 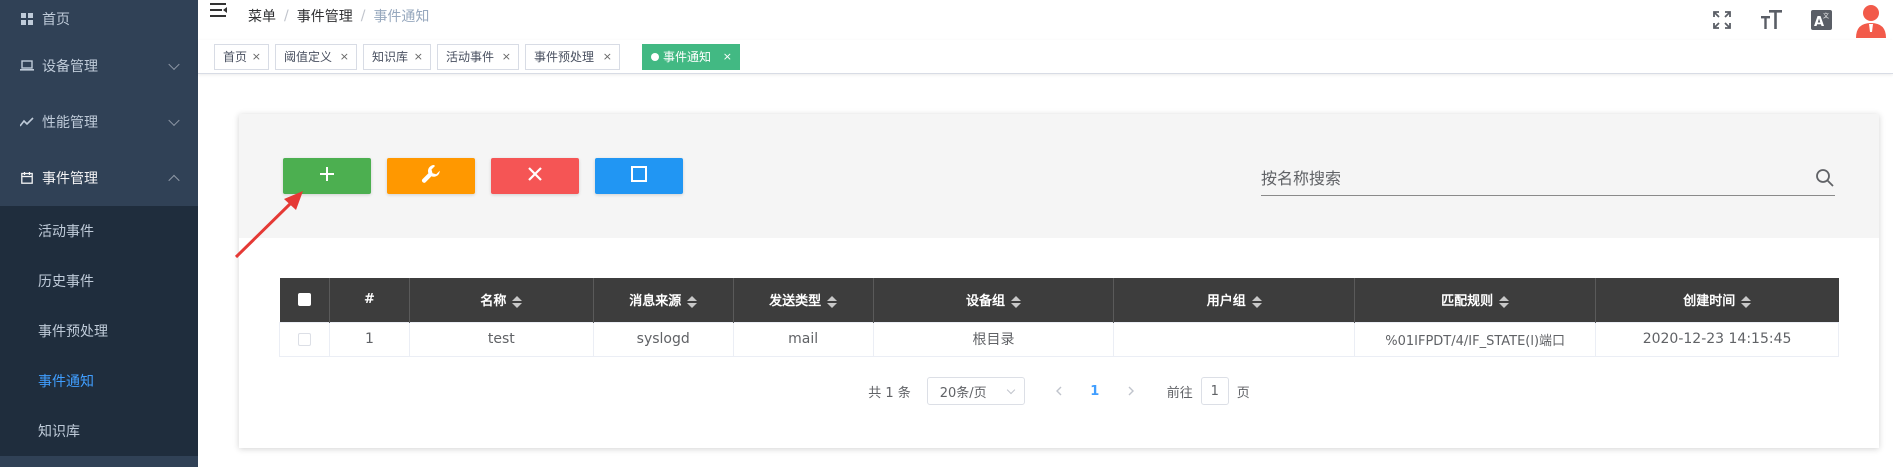 What do you see at coordinates (1059, 391) in the screenshot?
I see `prev-page-button` at bounding box center [1059, 391].